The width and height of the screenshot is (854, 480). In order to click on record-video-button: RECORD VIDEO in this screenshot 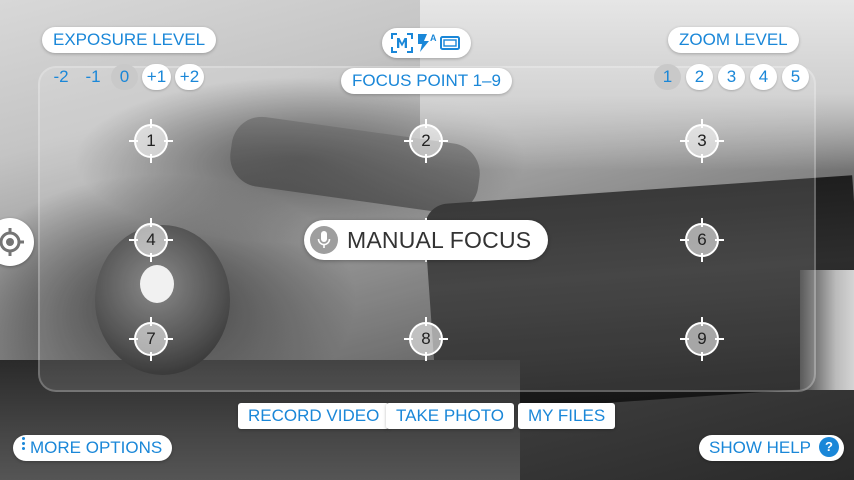, I will do `click(314, 416)`.